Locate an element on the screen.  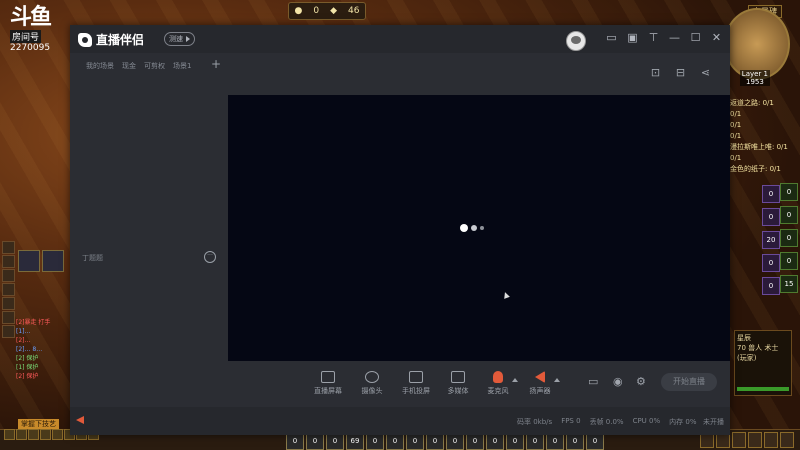
scene-tabs: 我的场景 现金 可剪权 场景1 is located at coordinates (138, 66).